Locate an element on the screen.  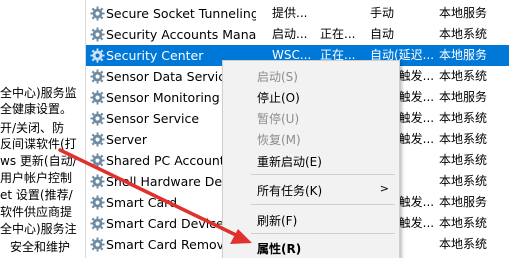
description-line: et 设置(推荐/ is located at coordinates (36, 195).